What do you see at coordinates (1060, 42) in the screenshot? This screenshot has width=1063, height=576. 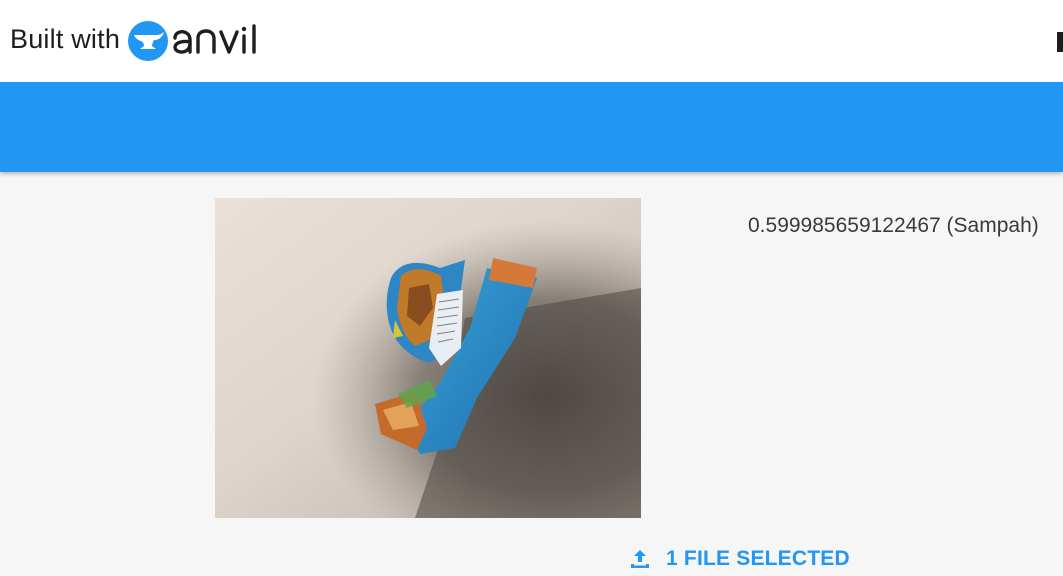 I see `edge-partial-element` at bounding box center [1060, 42].